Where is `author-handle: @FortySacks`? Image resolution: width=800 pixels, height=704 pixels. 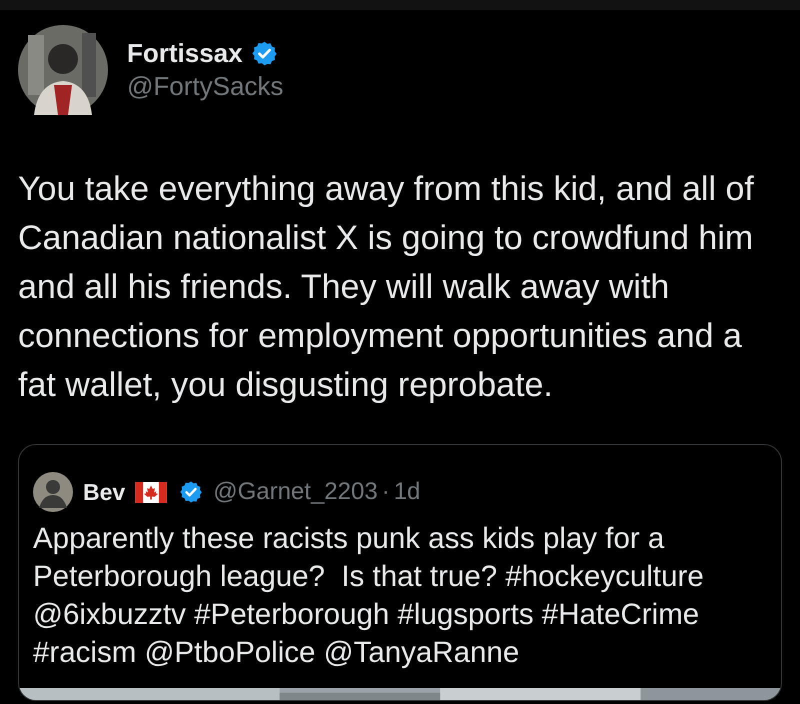 author-handle: @FortySacks is located at coordinates (205, 86).